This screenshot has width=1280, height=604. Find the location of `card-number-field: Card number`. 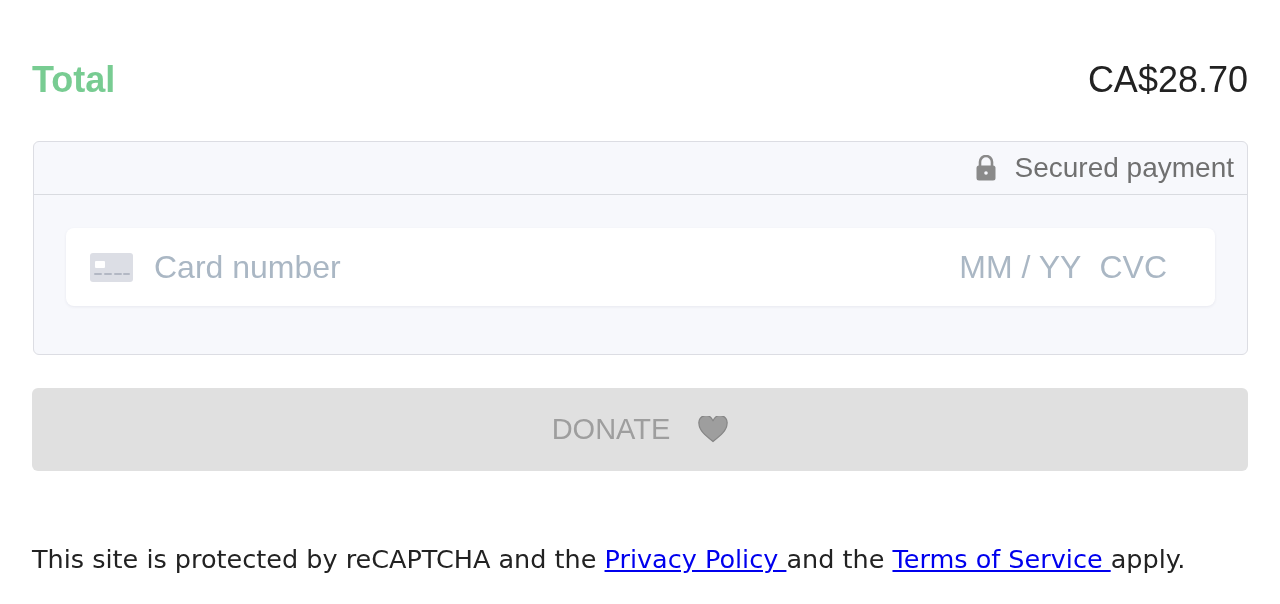

card-number-field: Card number is located at coordinates (247, 267).